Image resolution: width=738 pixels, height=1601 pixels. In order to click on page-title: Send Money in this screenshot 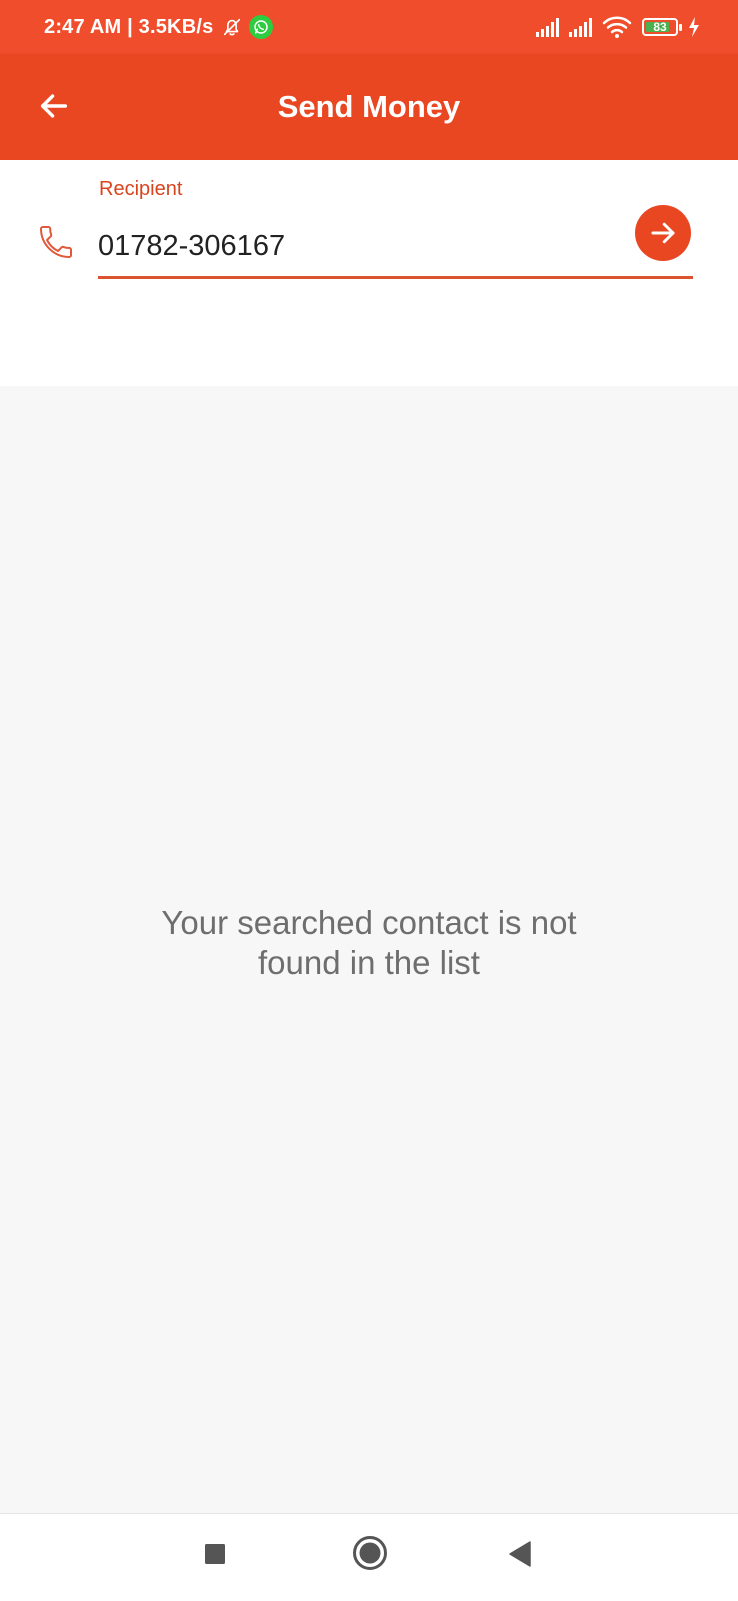, I will do `click(369, 106)`.